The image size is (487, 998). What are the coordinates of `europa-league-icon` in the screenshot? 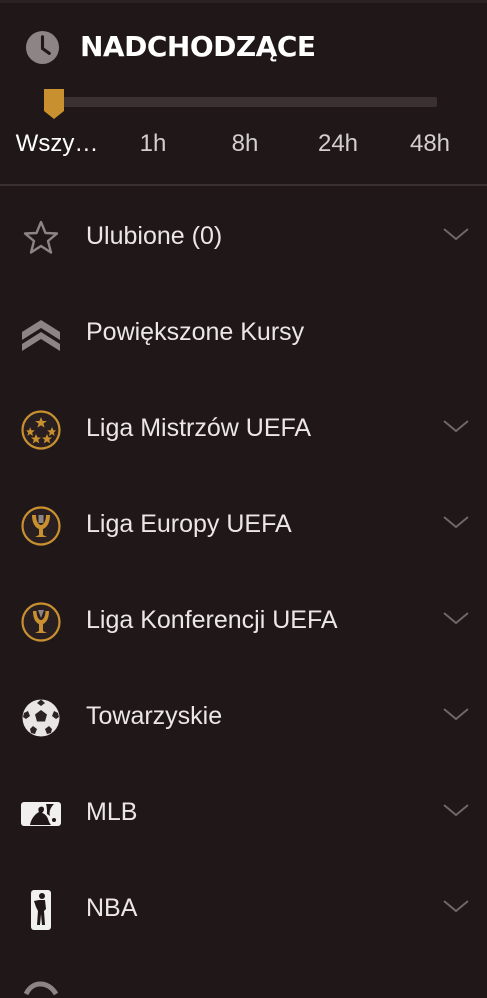 It's located at (41, 526).